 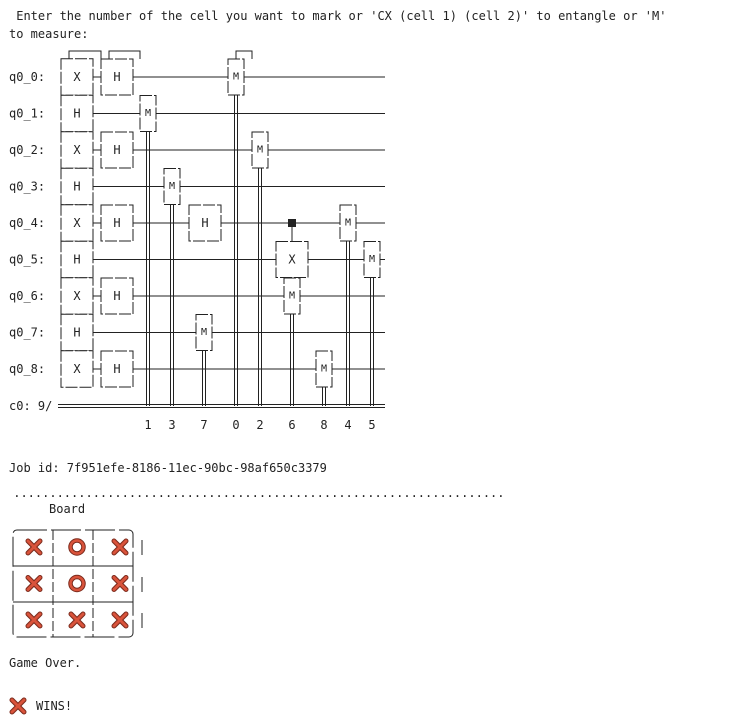 What do you see at coordinates (292, 260) in the screenshot?
I see `cx-target-gate-label: X` at bounding box center [292, 260].